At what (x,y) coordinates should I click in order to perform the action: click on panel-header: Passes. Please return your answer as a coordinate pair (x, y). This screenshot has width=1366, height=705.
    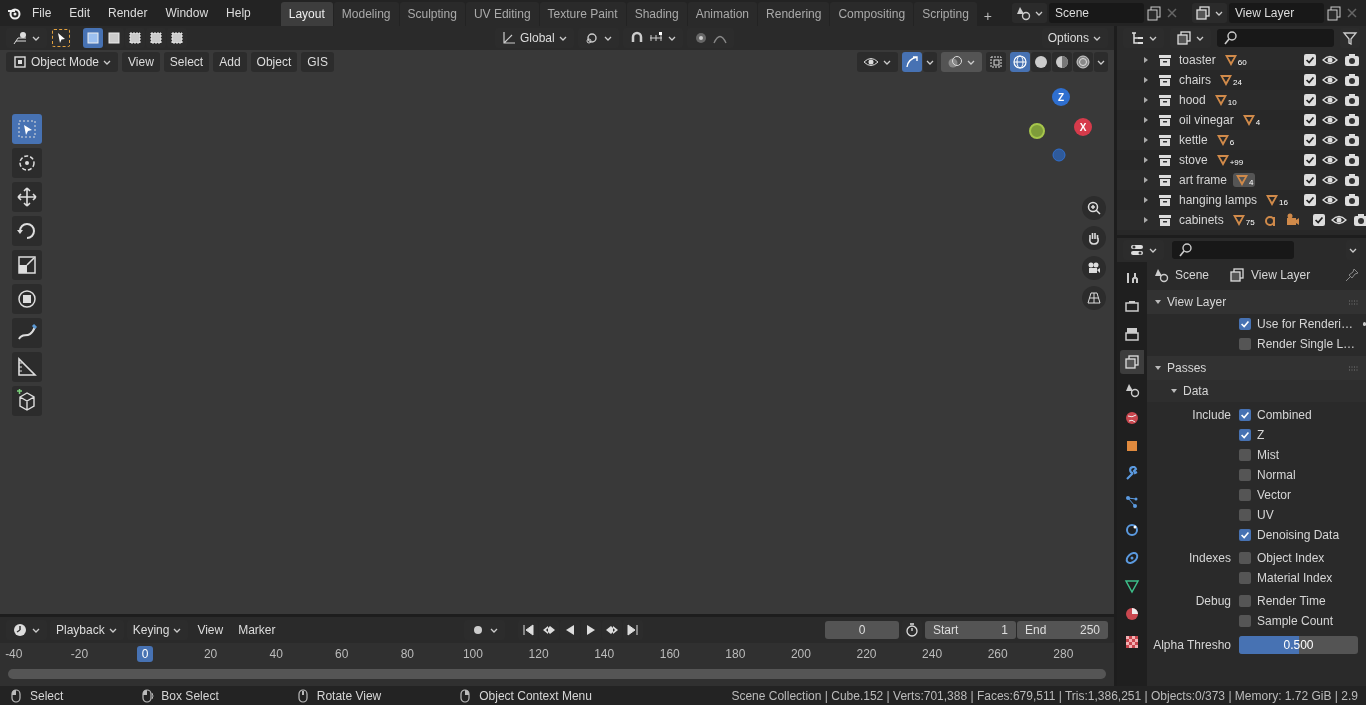
    Looking at the image, I should click on (1256, 368).